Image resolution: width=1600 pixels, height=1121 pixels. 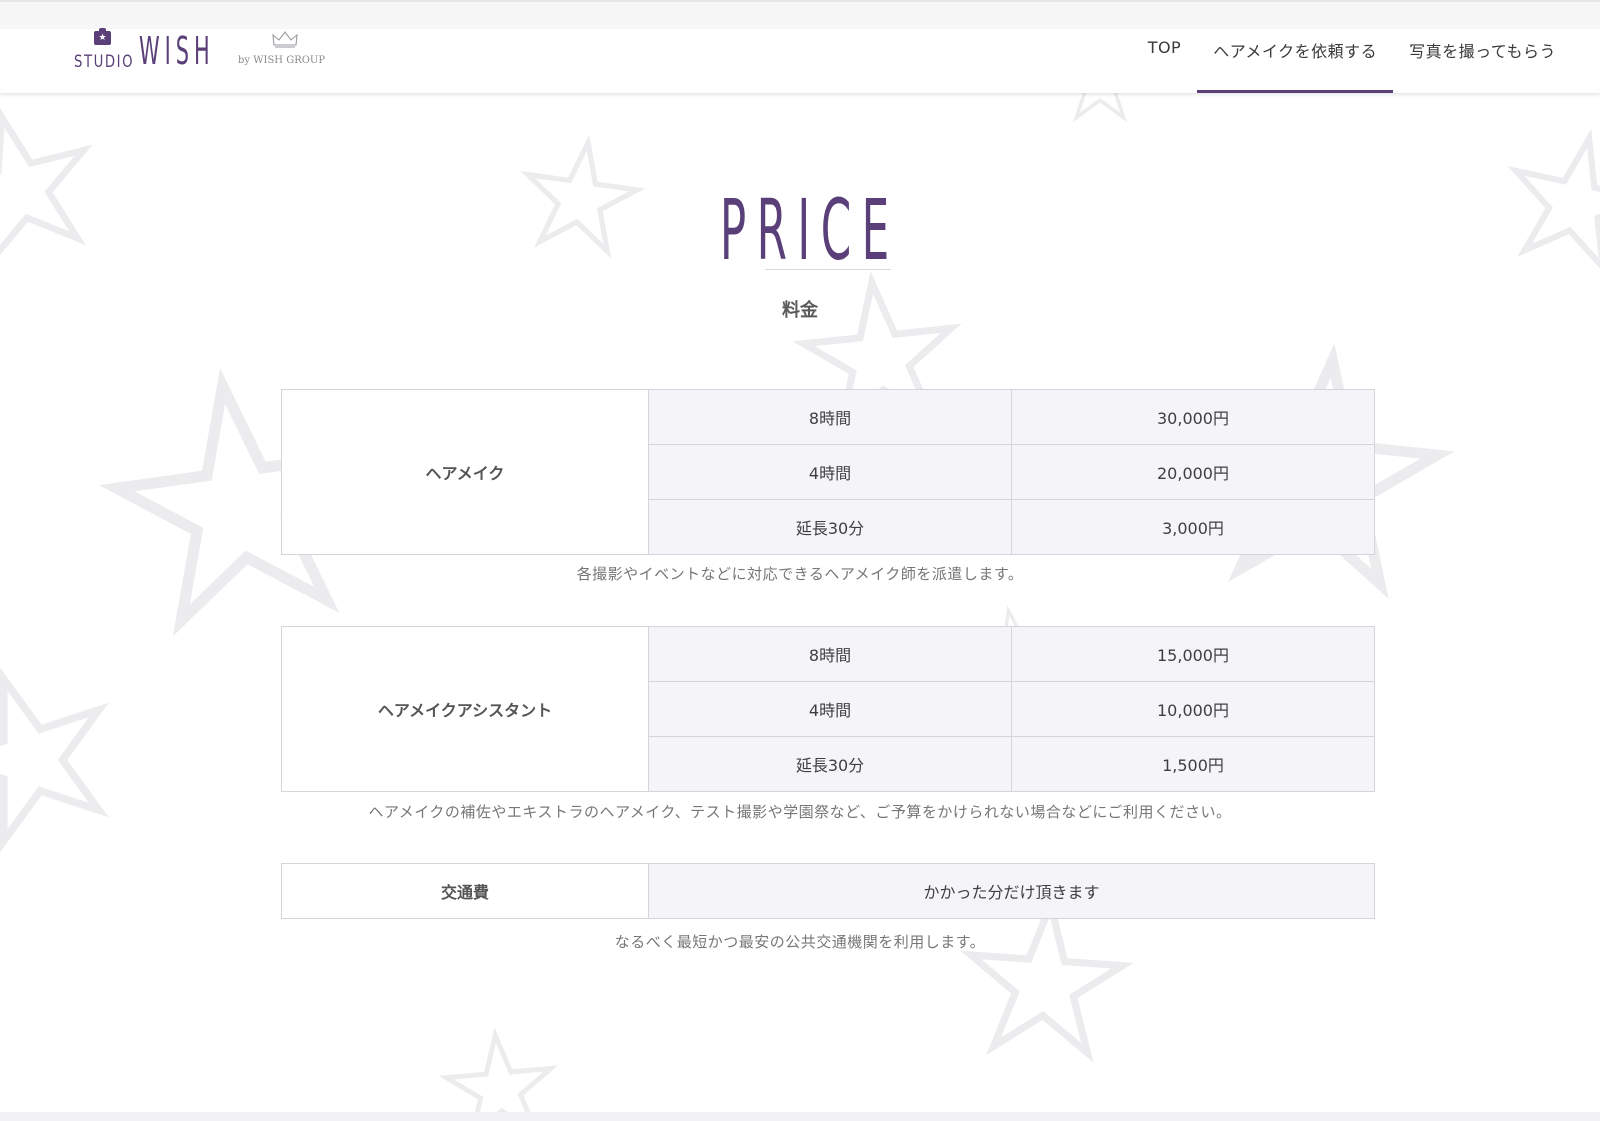 What do you see at coordinates (800, 942) in the screenshot?
I see `transport-note: なるべく最短かつ最安の公共交通機関を利用します。` at bounding box center [800, 942].